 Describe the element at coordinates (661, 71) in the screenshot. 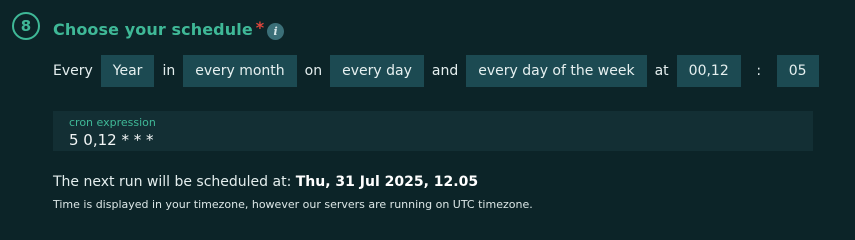

I see `at-label: at` at that location.